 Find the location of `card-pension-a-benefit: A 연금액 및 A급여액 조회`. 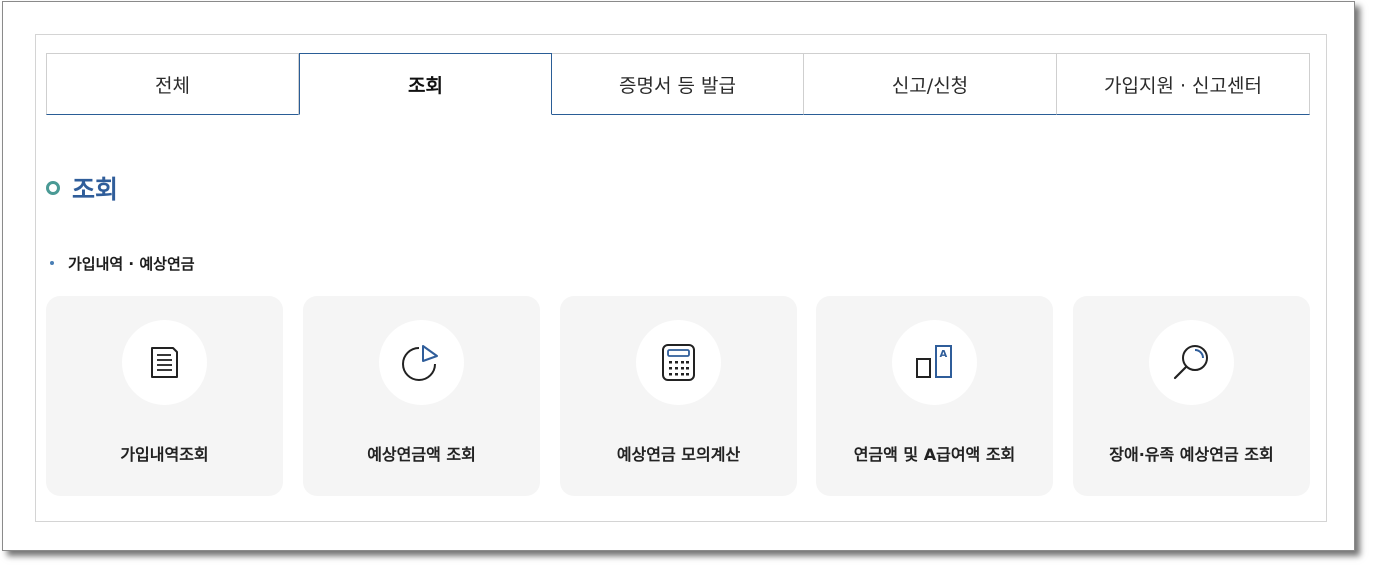

card-pension-a-benefit: A 연금액 및 A급여액 조회 is located at coordinates (934, 396).